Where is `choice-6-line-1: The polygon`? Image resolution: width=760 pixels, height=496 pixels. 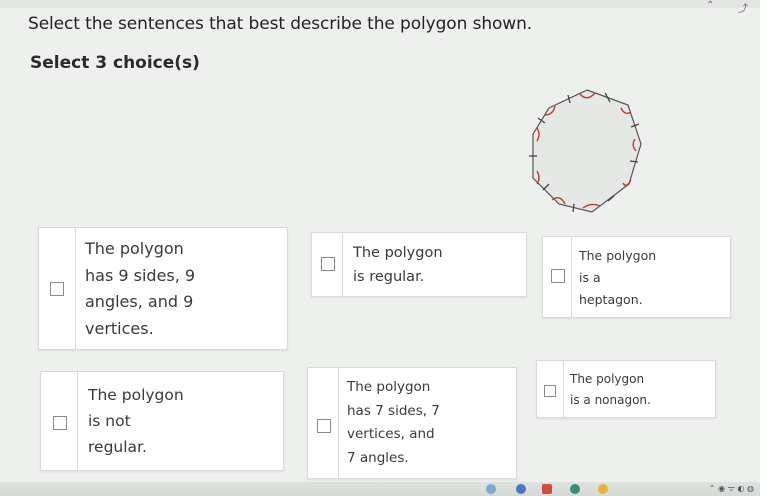 choice-6-line-1: The polygon is located at coordinates (607, 379).